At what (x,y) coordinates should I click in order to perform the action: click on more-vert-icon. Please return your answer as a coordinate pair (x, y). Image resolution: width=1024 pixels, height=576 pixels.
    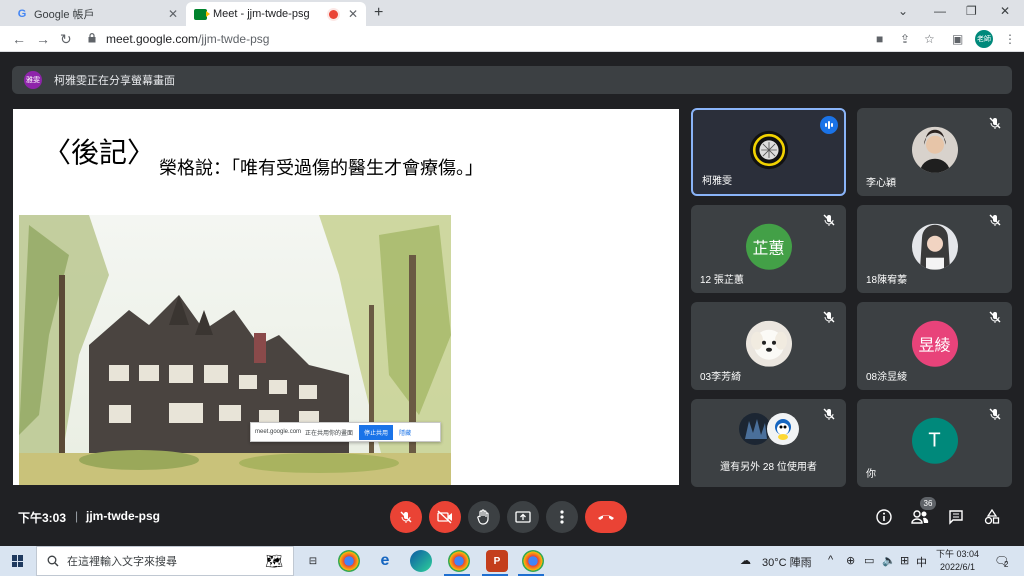
    Looking at the image, I should click on (562, 517).